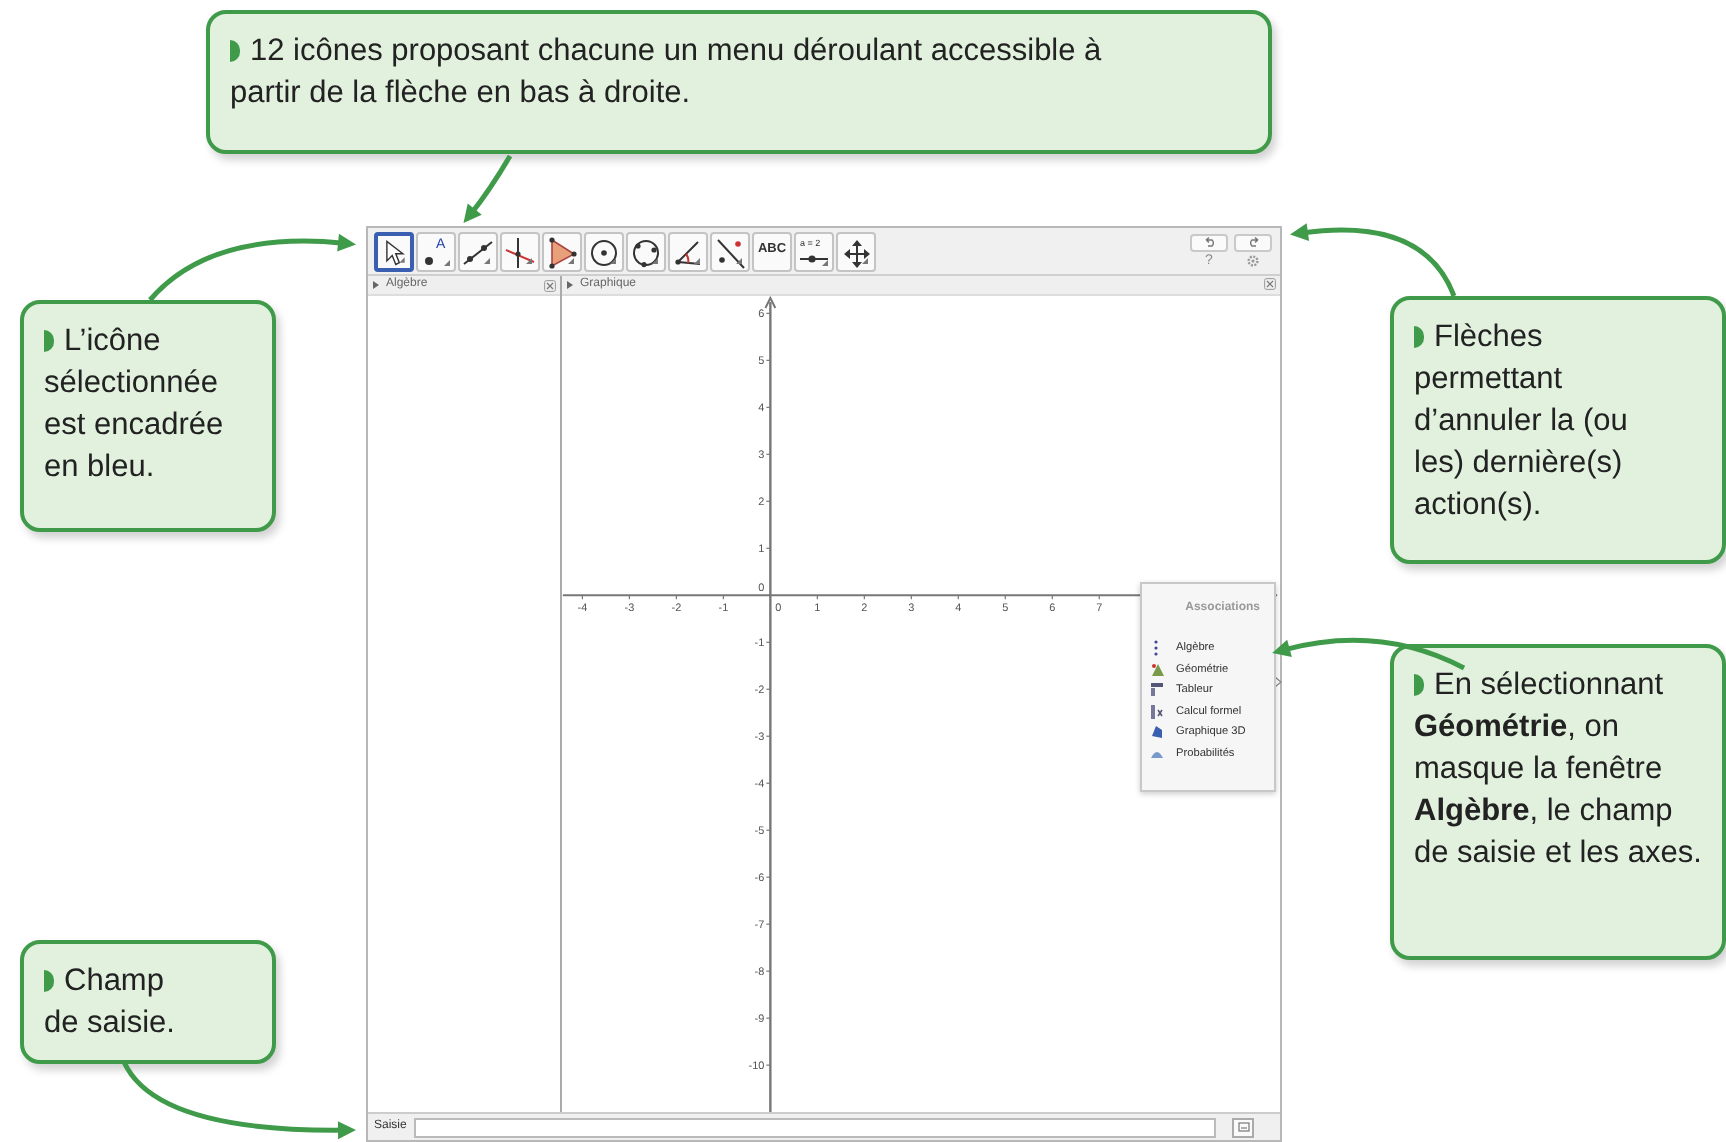 This screenshot has height=1142, width=1726. I want to click on perpendicular-icon, so click(520, 251).